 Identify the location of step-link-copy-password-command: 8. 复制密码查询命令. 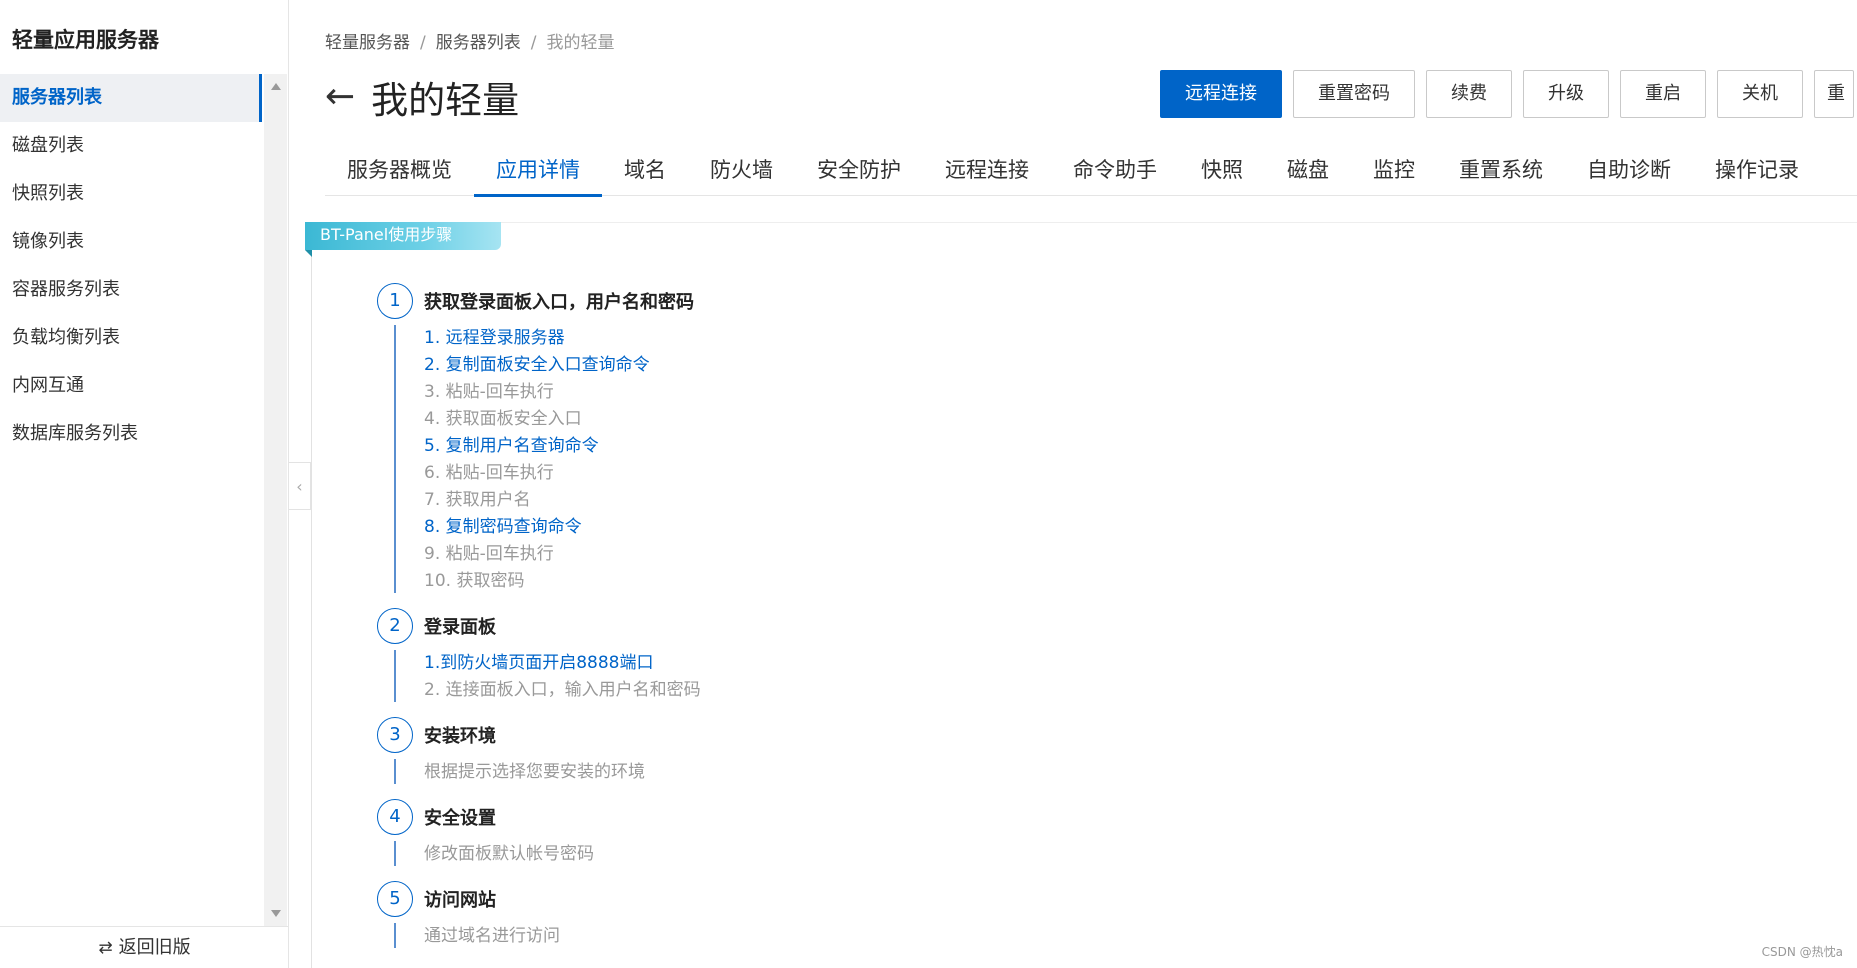
(562, 527).